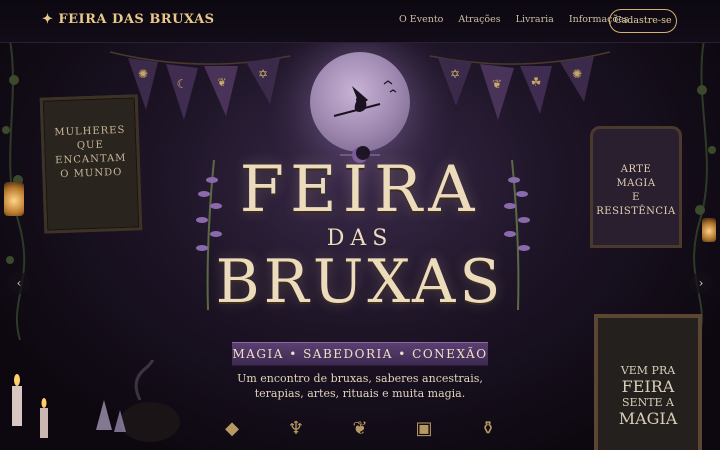 The height and width of the screenshot is (450, 720). What do you see at coordinates (643, 21) in the screenshot?
I see `cadastre-se-button: Cadastre-se` at bounding box center [643, 21].